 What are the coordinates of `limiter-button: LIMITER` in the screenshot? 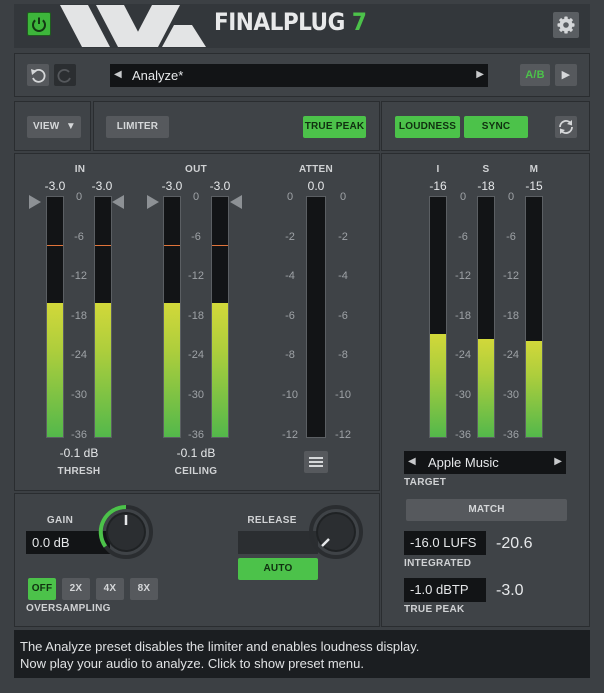 It's located at (137, 127).